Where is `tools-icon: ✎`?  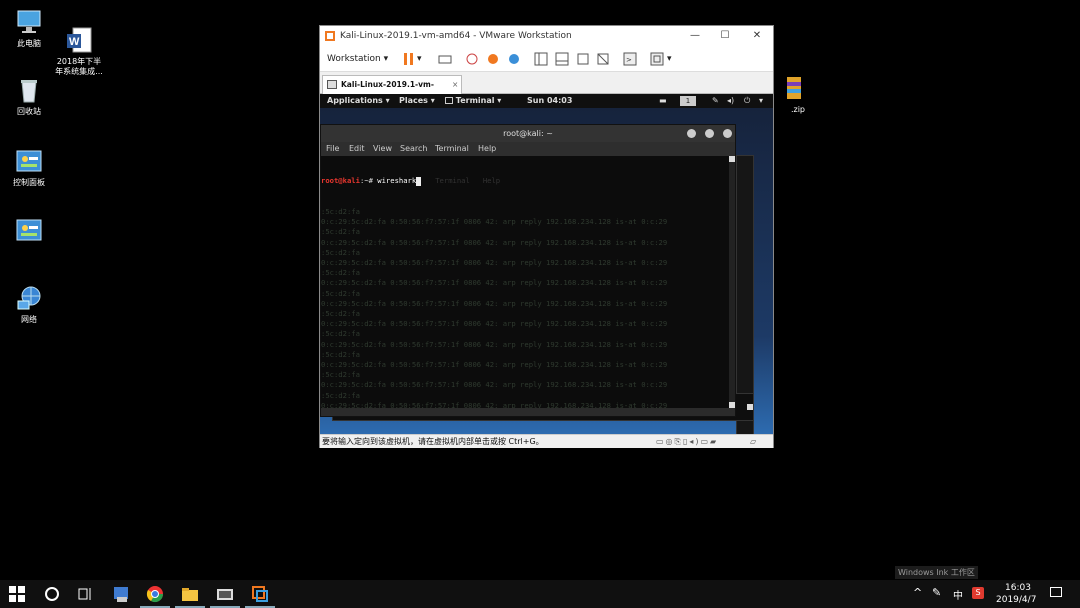
tools-icon: ✎ is located at coordinates (715, 101).